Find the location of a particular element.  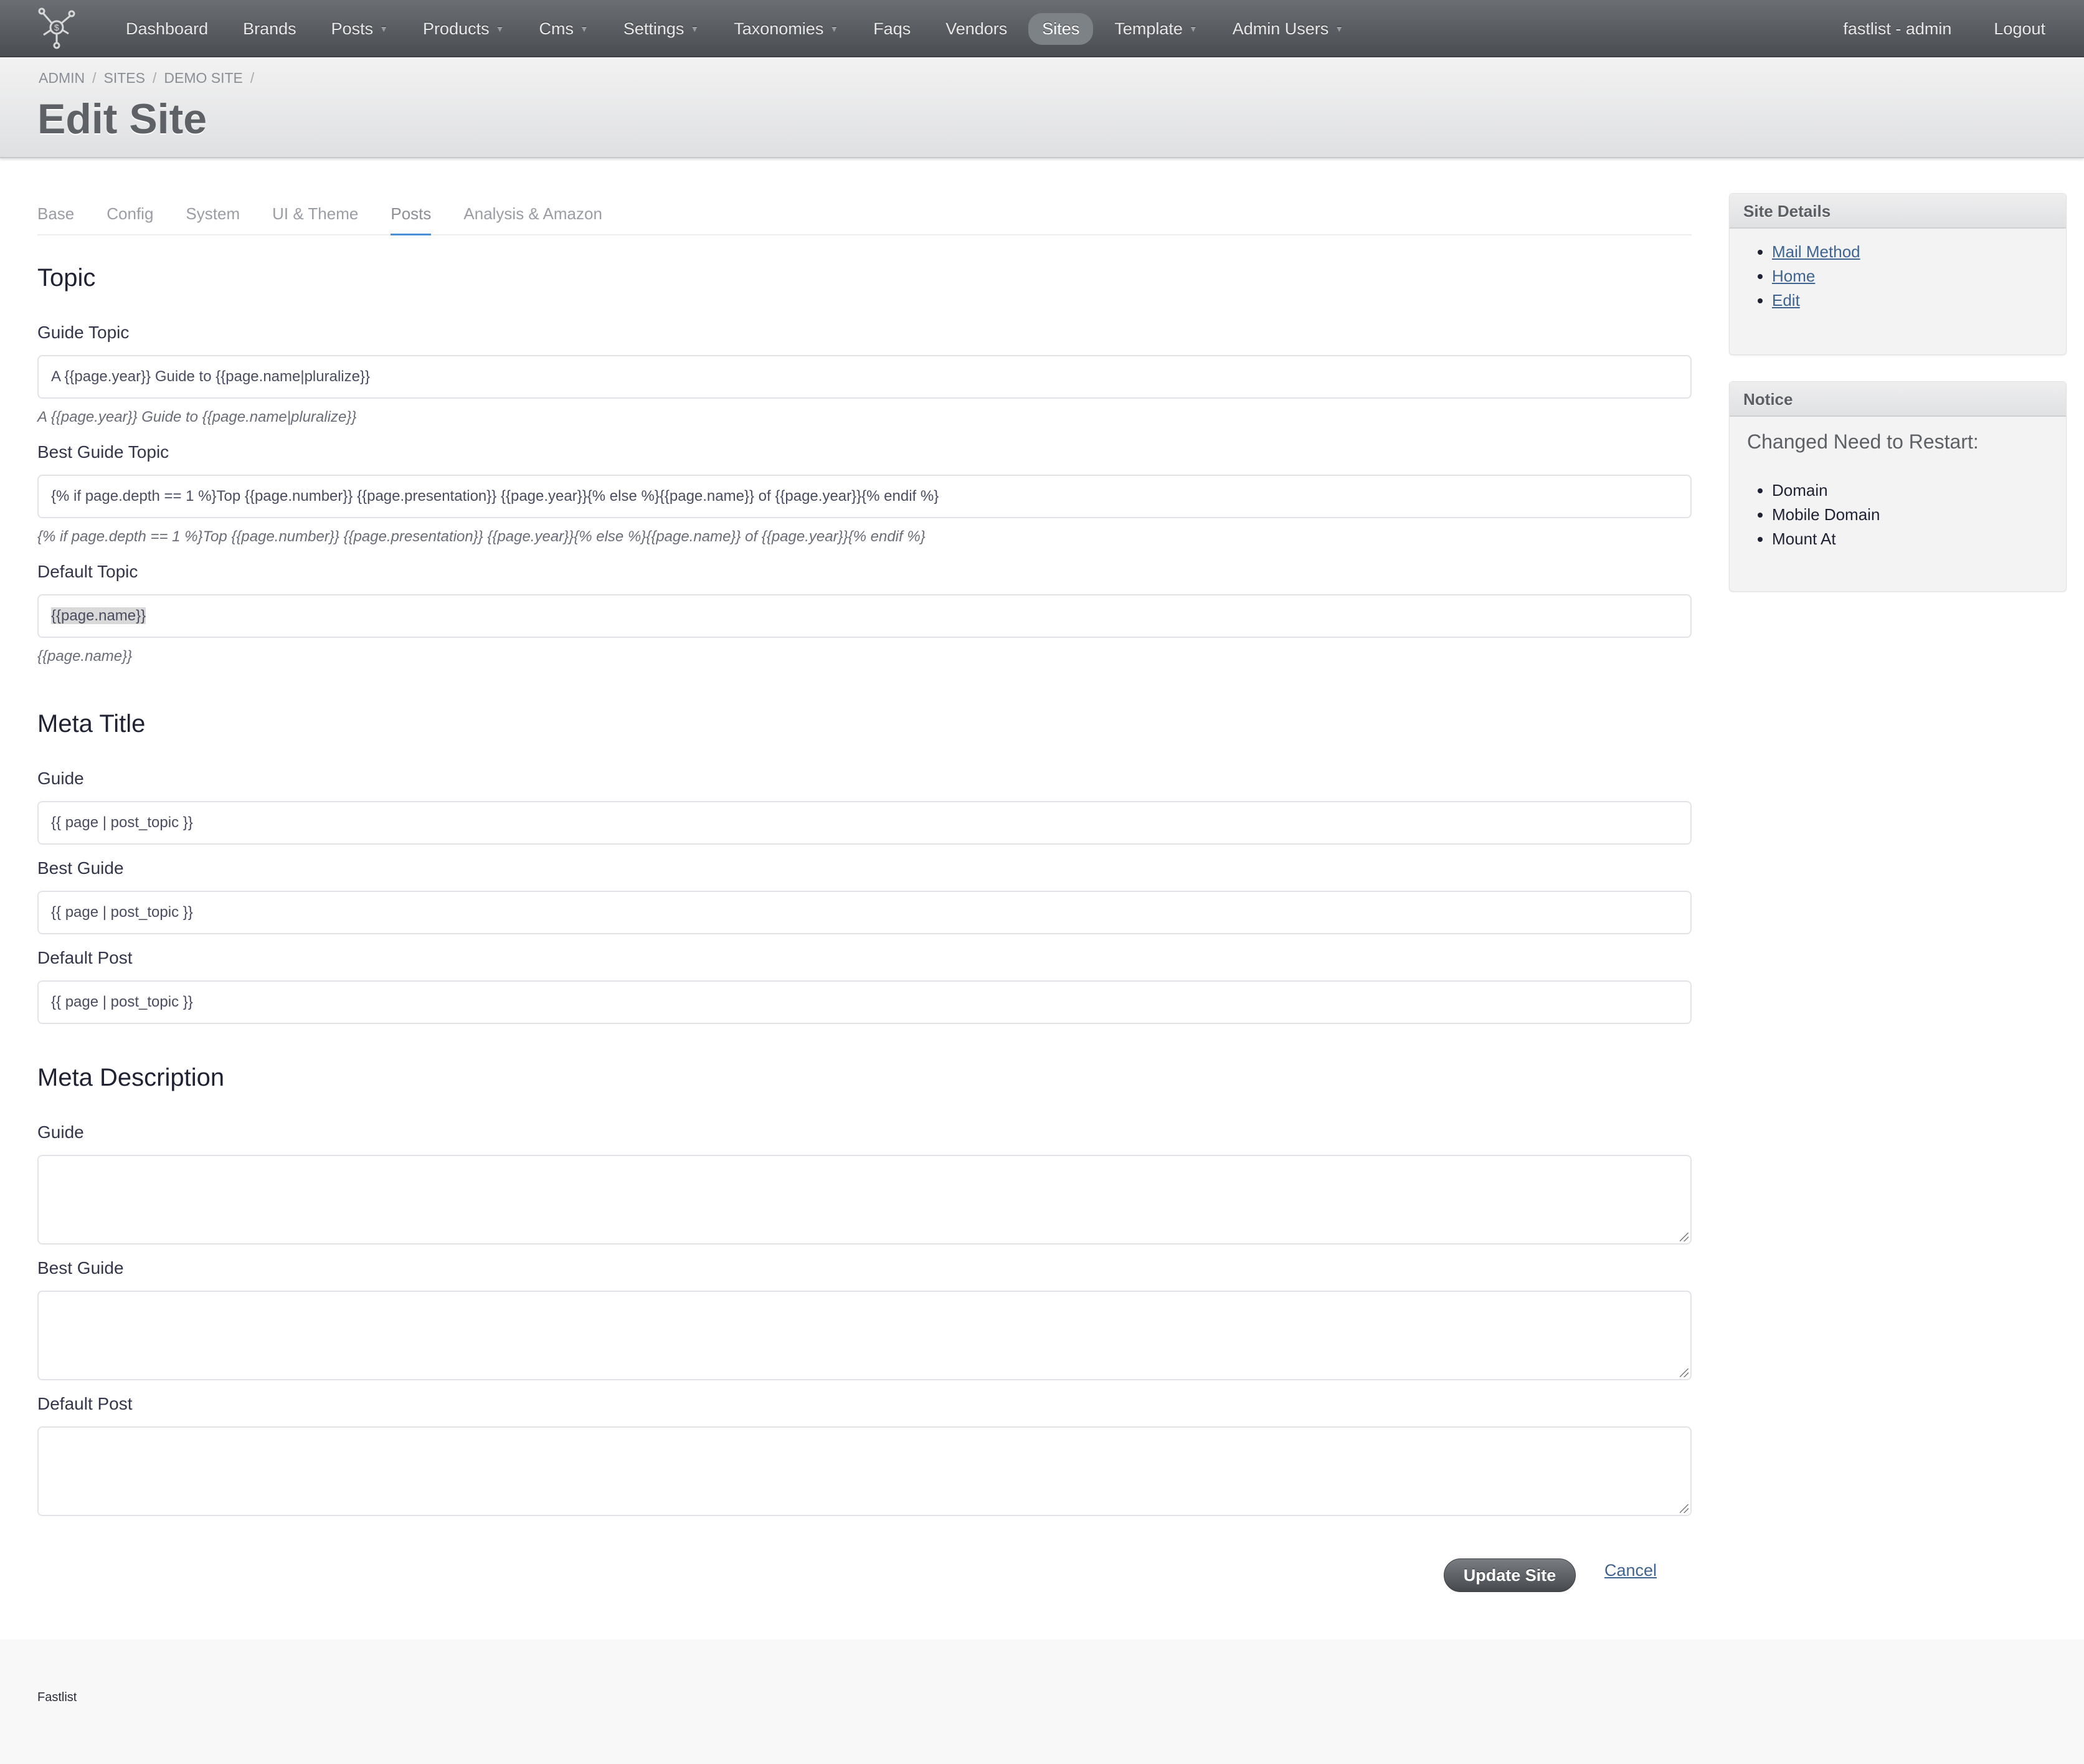

nav-item-label: Admin Users is located at coordinates (1281, 28).